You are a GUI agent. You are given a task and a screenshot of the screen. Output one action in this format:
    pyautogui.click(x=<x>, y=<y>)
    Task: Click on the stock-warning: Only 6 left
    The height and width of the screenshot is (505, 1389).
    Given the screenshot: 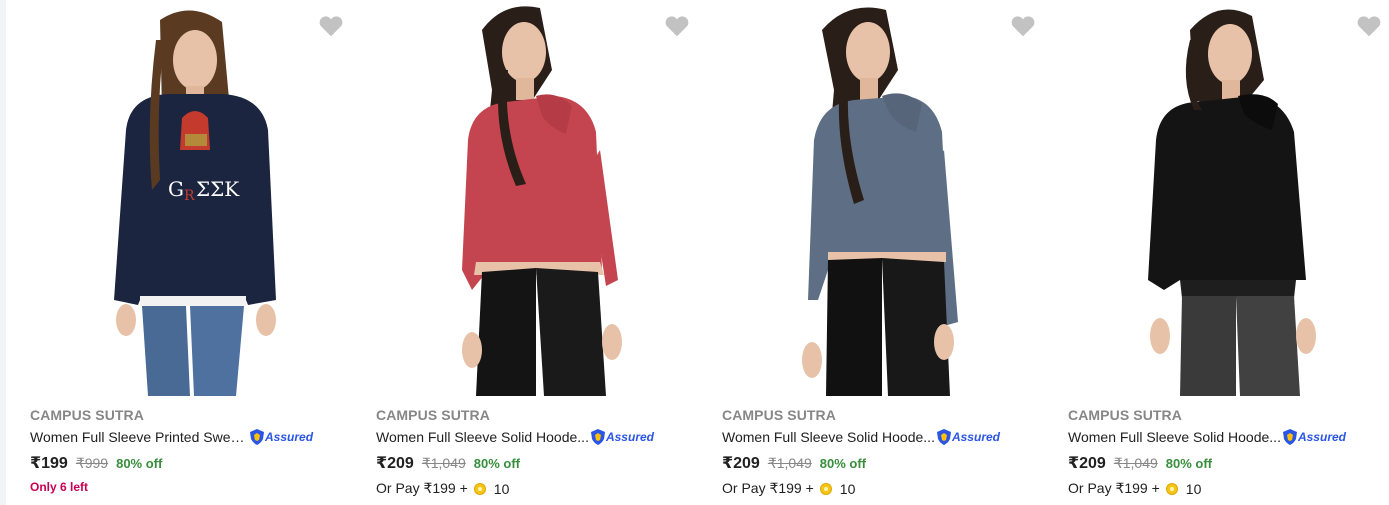 What is the action you would take?
    pyautogui.click(x=59, y=487)
    